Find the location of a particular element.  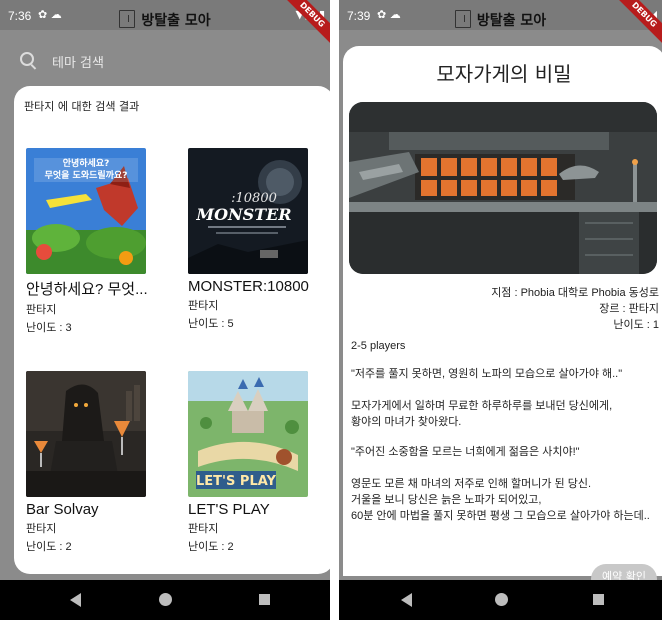

theme-name: Bar Solvay is located at coordinates (62, 509).